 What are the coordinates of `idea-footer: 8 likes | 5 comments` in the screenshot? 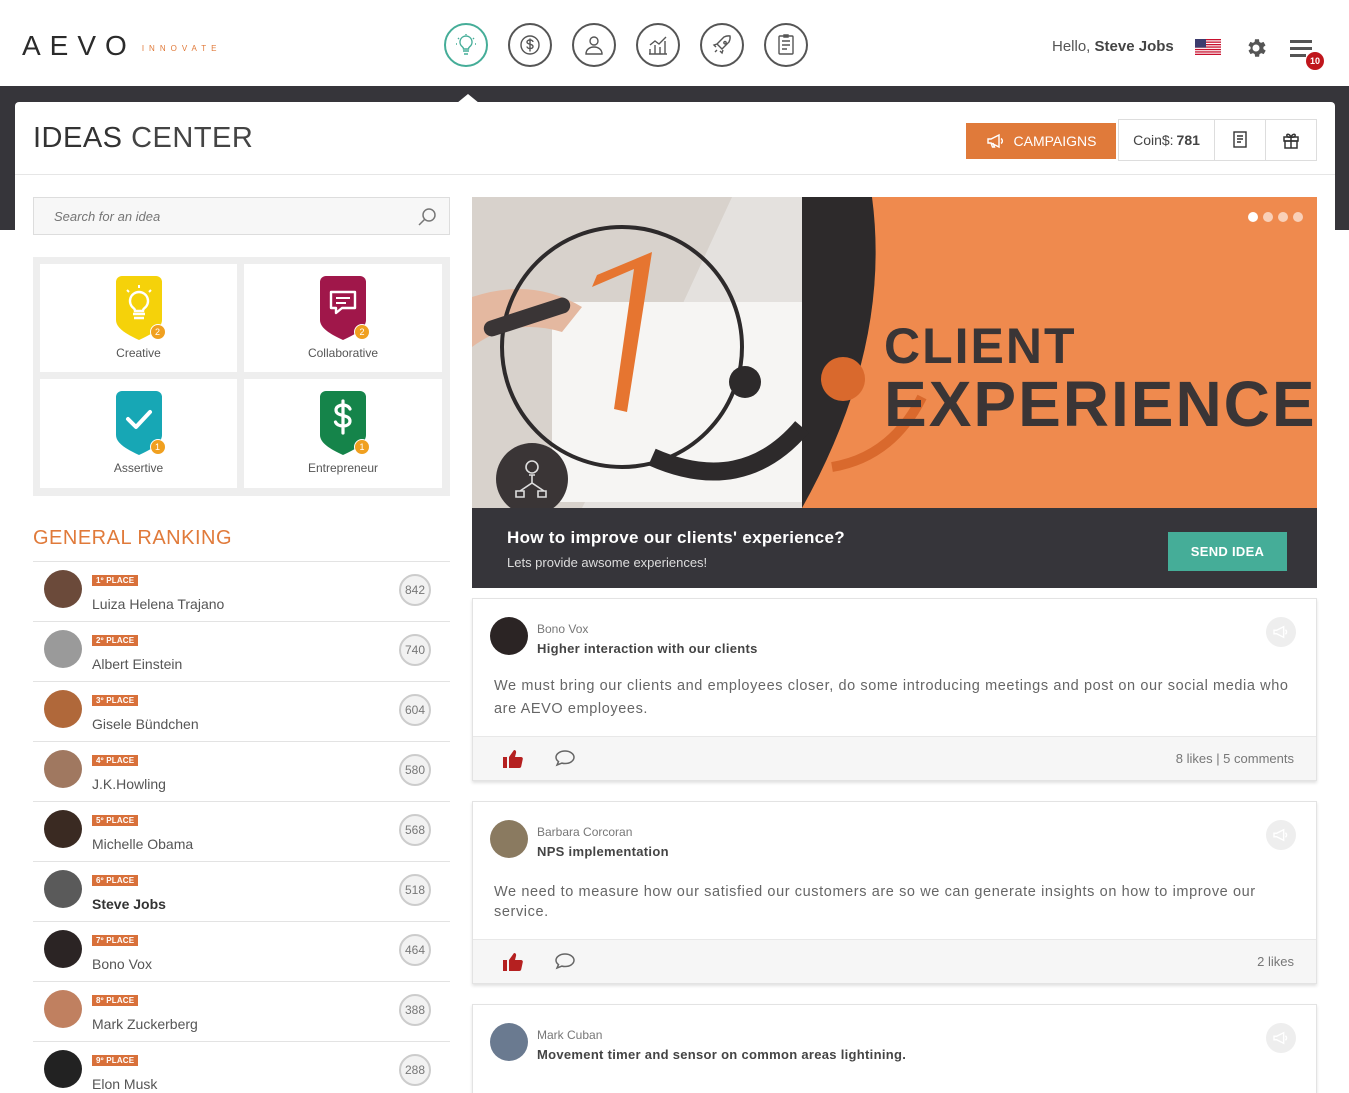 It's located at (894, 758).